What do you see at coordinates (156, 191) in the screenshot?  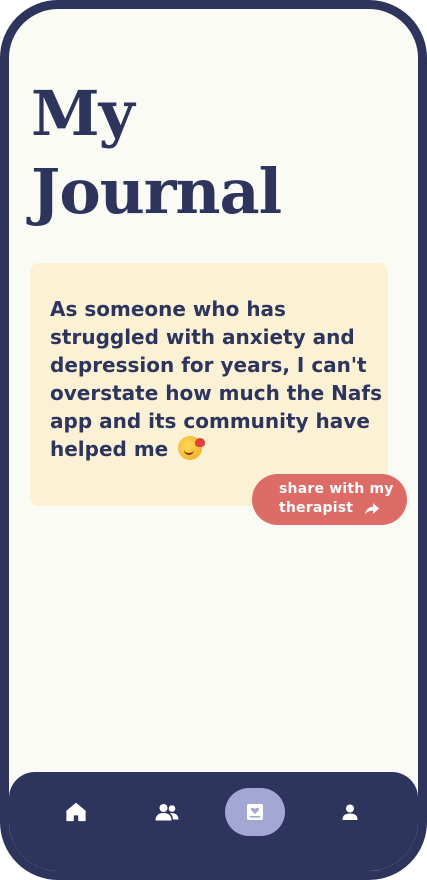 I see `page-title-line2: Journal` at bounding box center [156, 191].